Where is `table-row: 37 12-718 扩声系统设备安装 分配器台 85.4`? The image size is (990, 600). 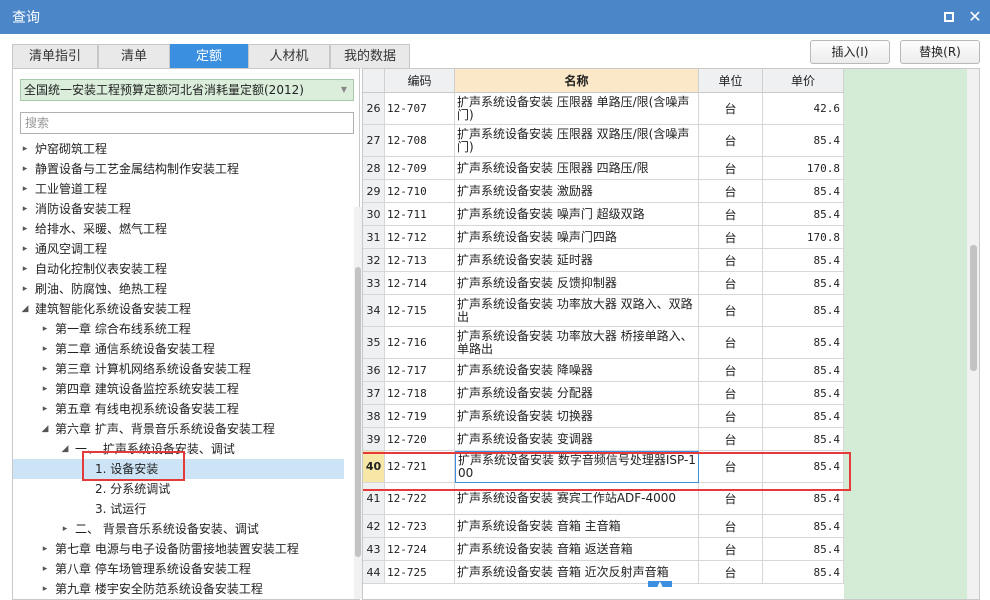 table-row: 37 12-718 扩声系统设备安装 分配器台 85.4 is located at coordinates (603, 393).